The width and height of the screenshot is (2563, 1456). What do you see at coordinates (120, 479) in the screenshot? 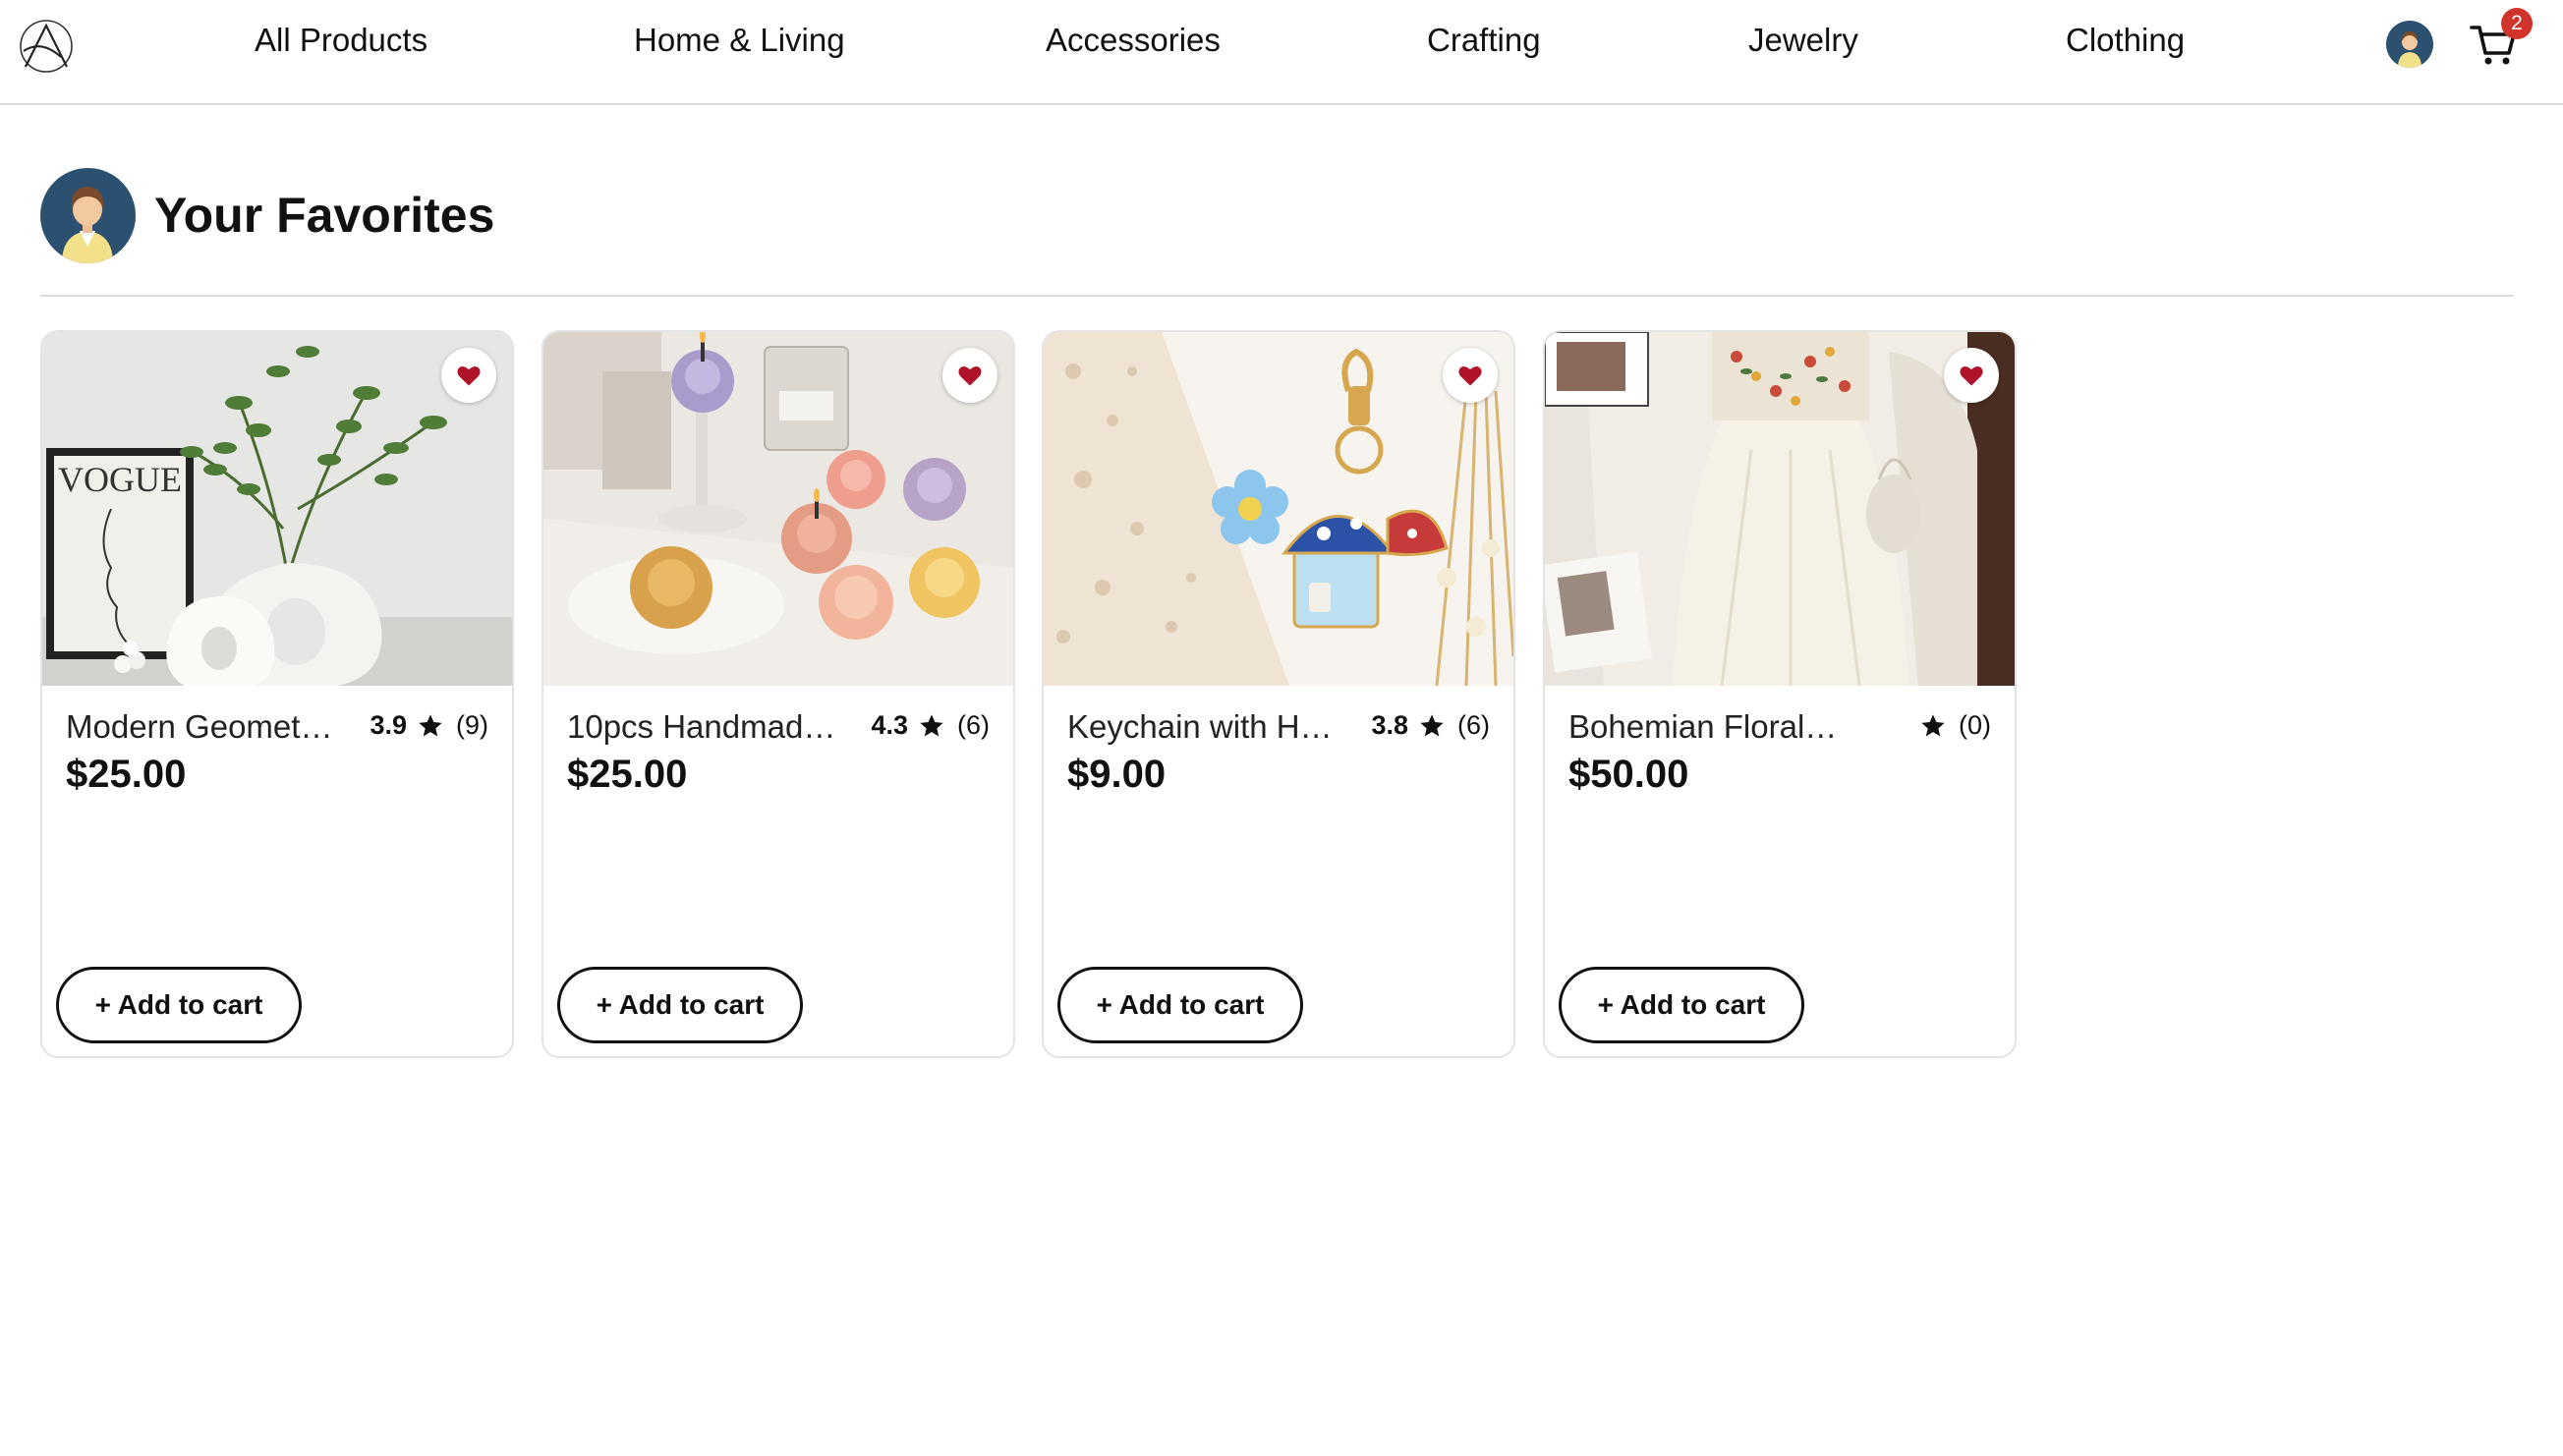
I see `svg-text: VOGUE` at bounding box center [120, 479].